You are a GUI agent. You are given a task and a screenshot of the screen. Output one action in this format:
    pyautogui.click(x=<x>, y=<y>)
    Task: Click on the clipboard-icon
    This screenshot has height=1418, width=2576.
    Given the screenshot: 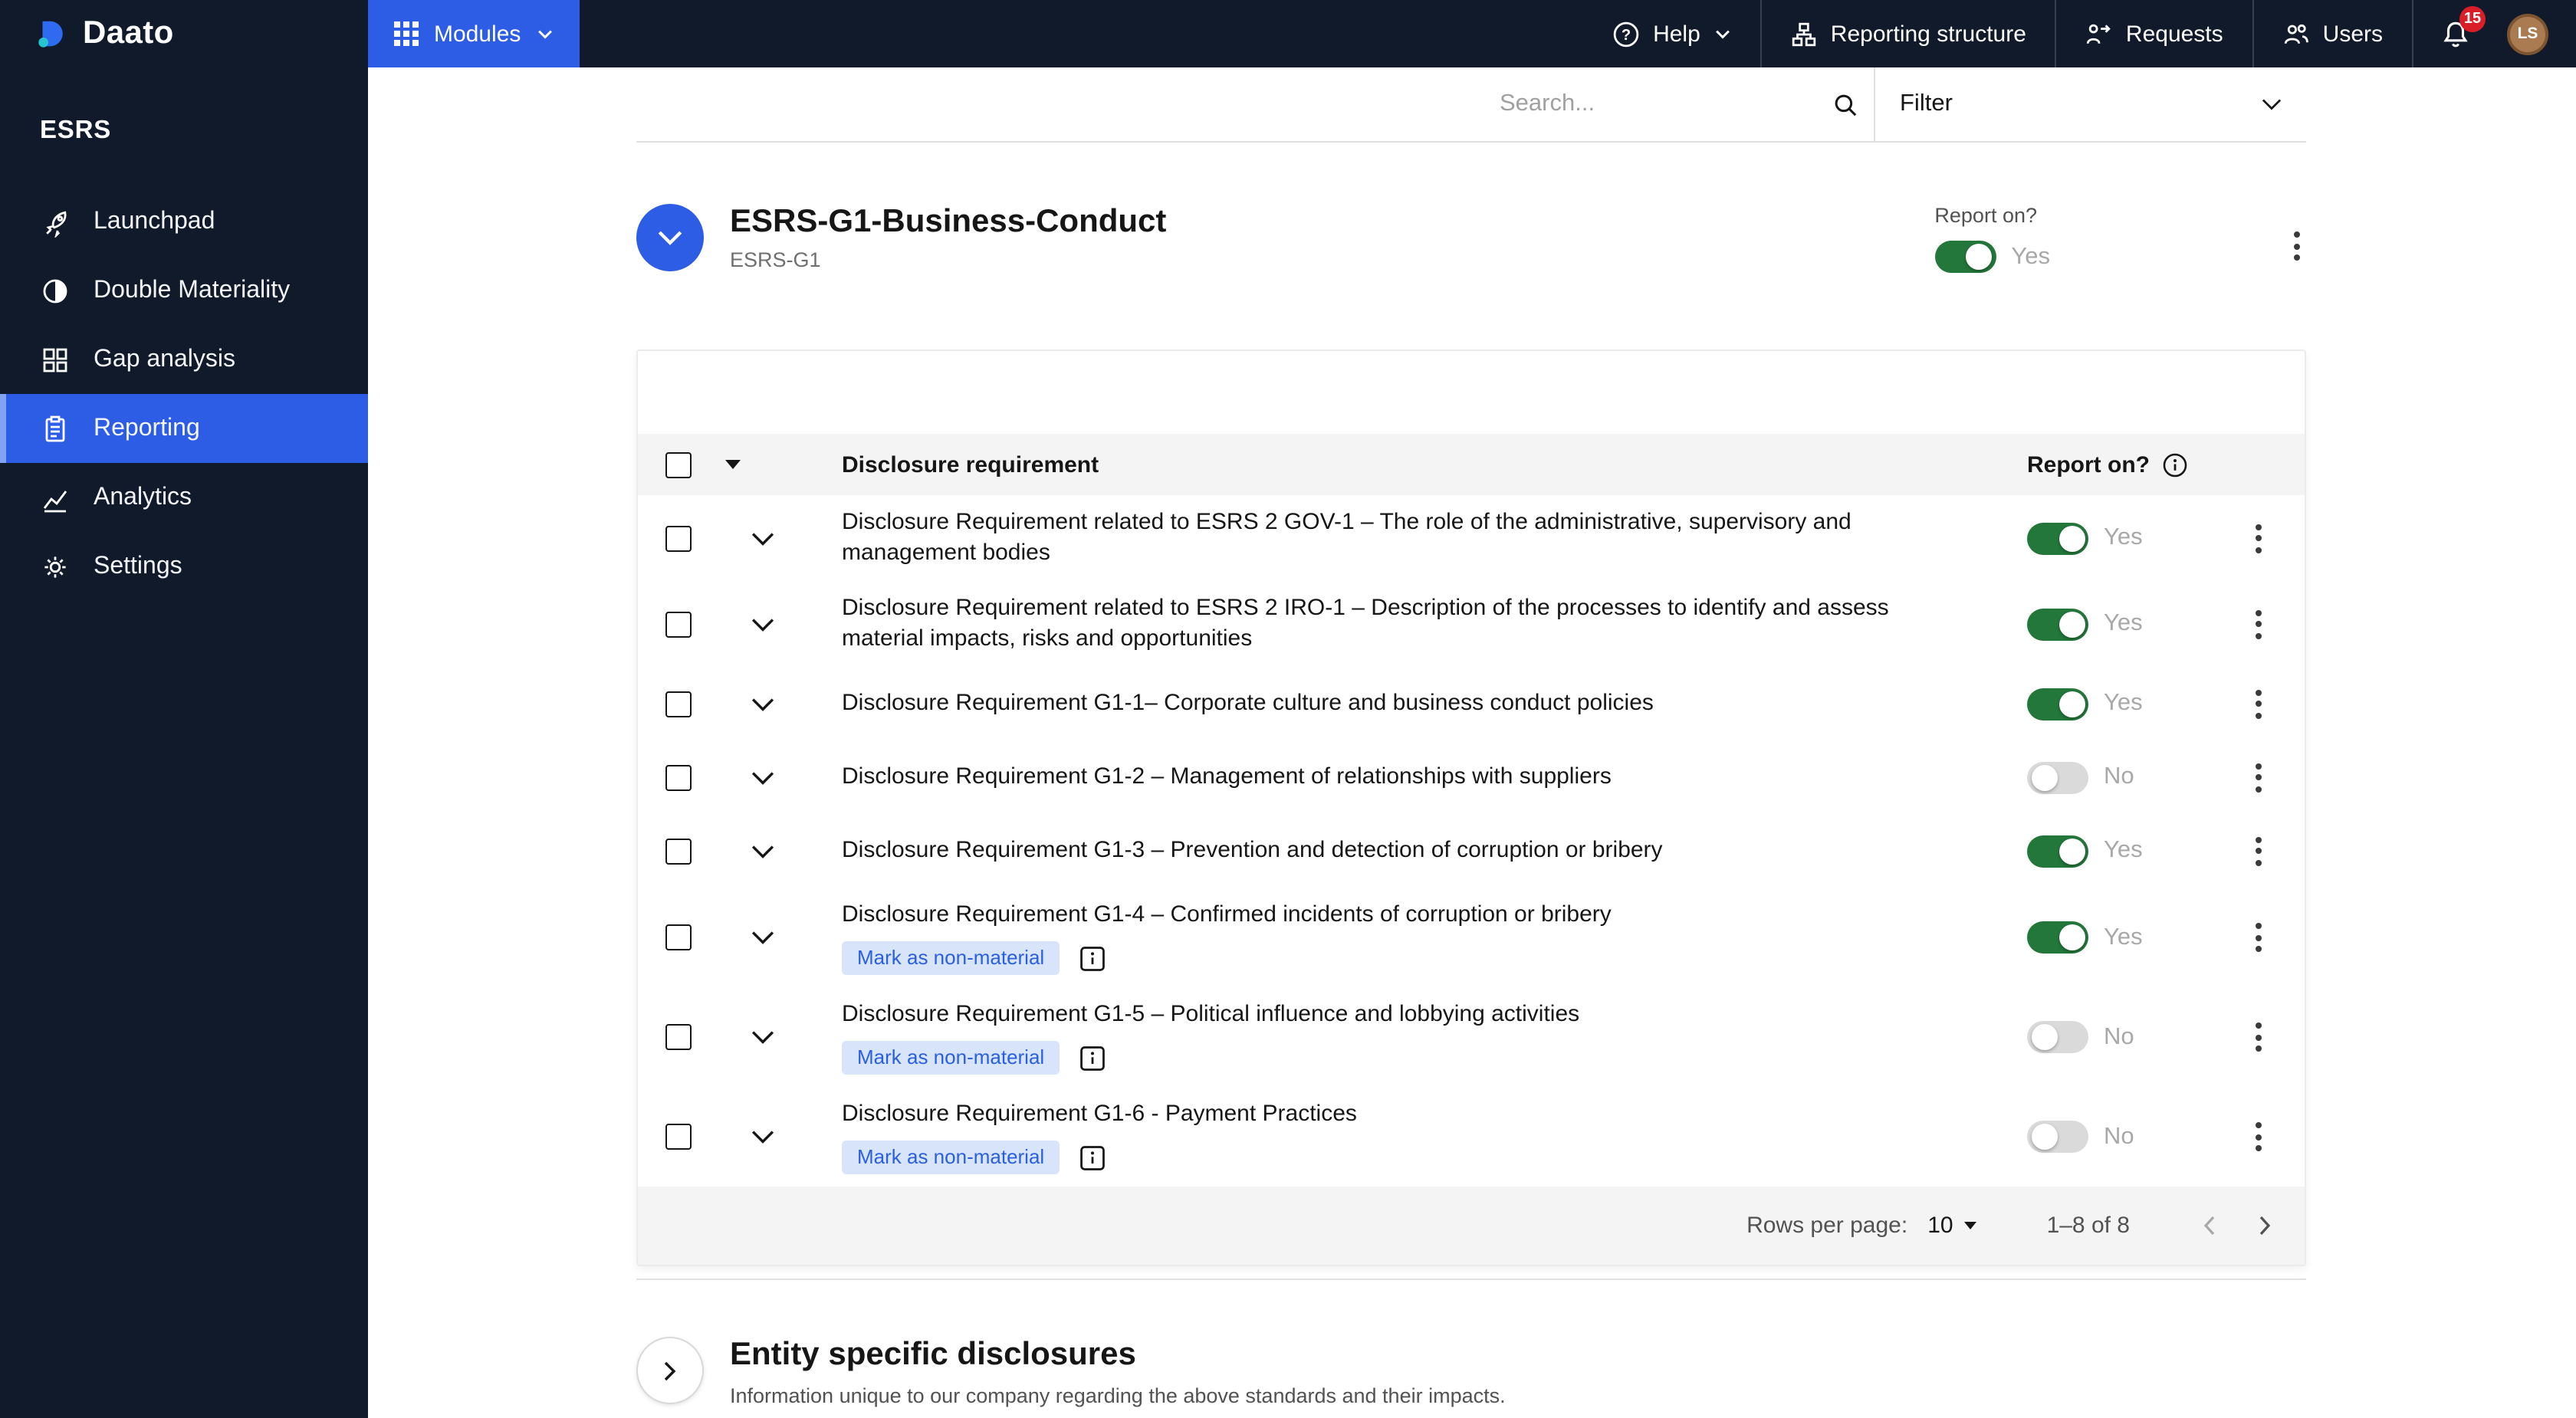 What is the action you would take?
    pyautogui.click(x=55, y=428)
    